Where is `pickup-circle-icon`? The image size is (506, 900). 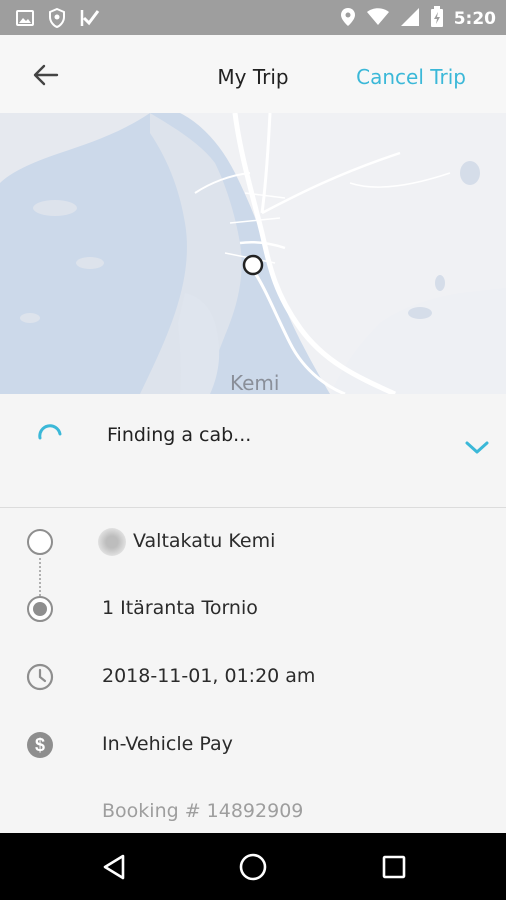
pickup-circle-icon is located at coordinates (40, 542).